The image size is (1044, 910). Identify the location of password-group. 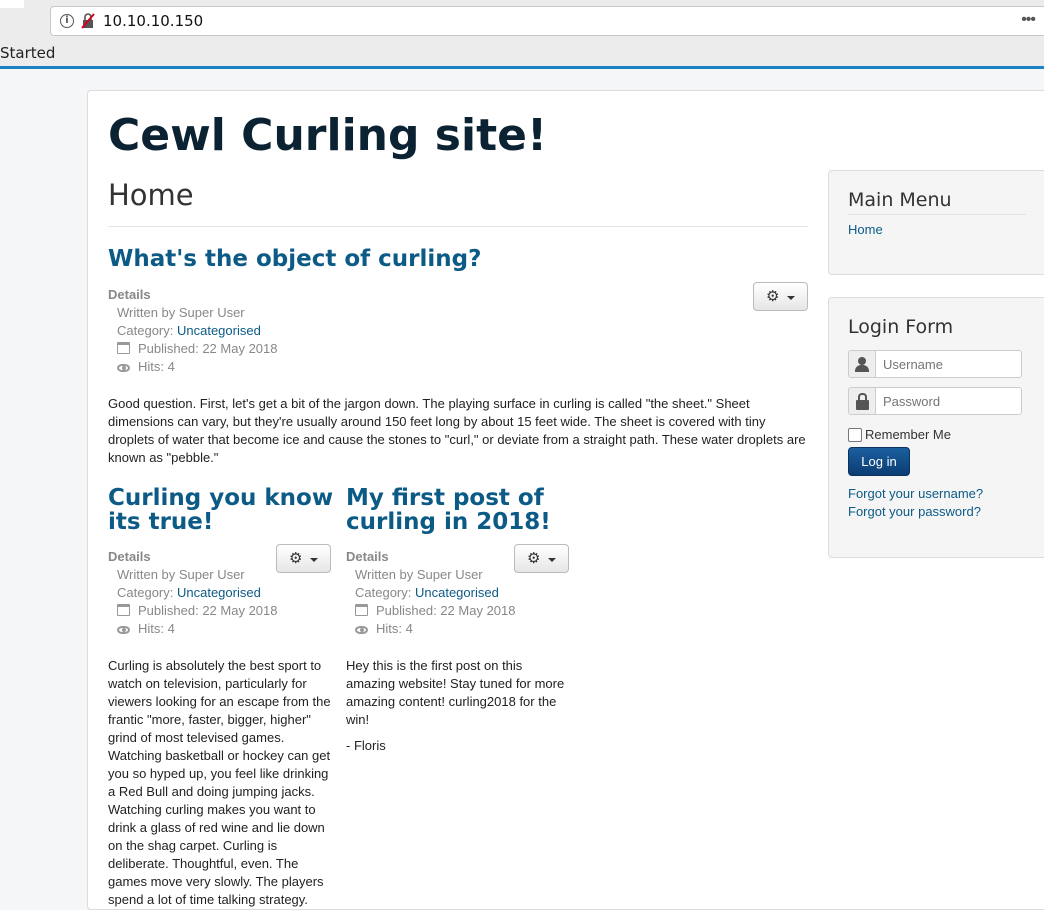
(935, 401).